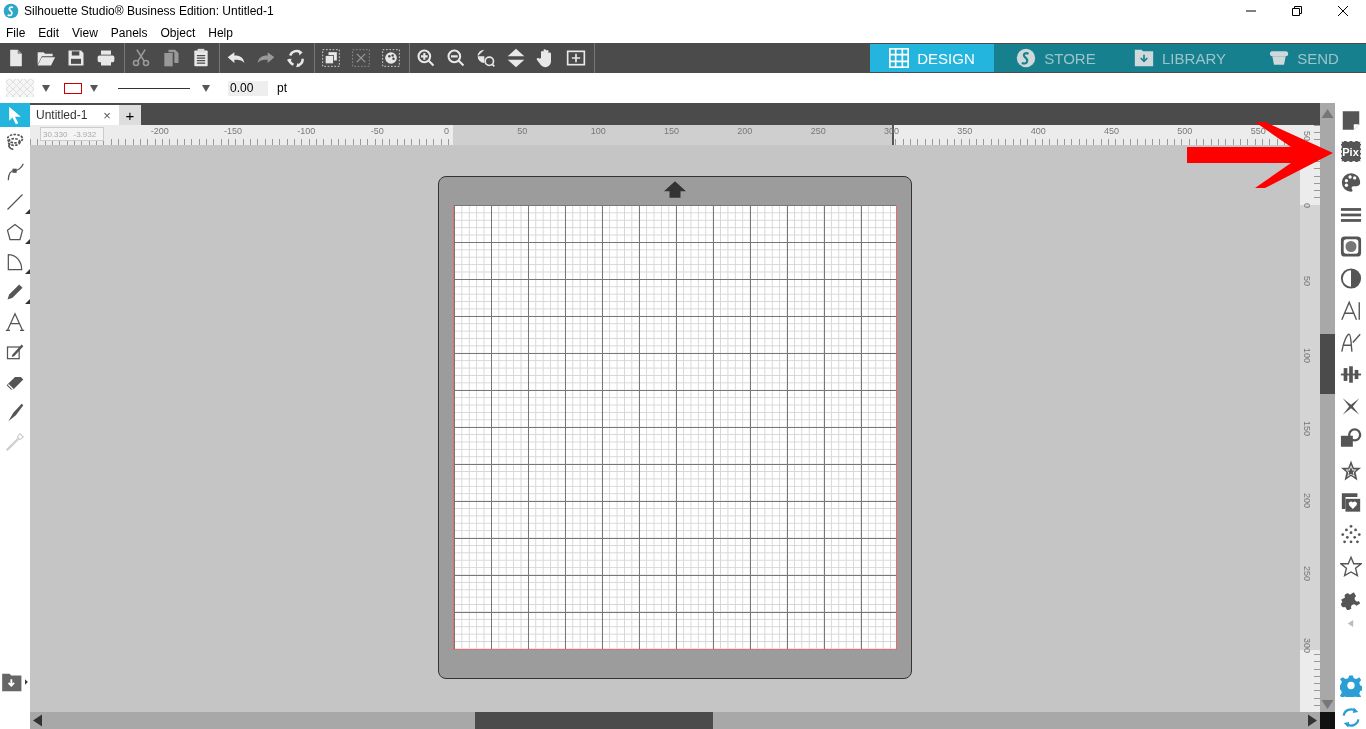 The height and width of the screenshot is (729, 1366). I want to click on document-tab-title: Untitled-1, so click(62, 115).